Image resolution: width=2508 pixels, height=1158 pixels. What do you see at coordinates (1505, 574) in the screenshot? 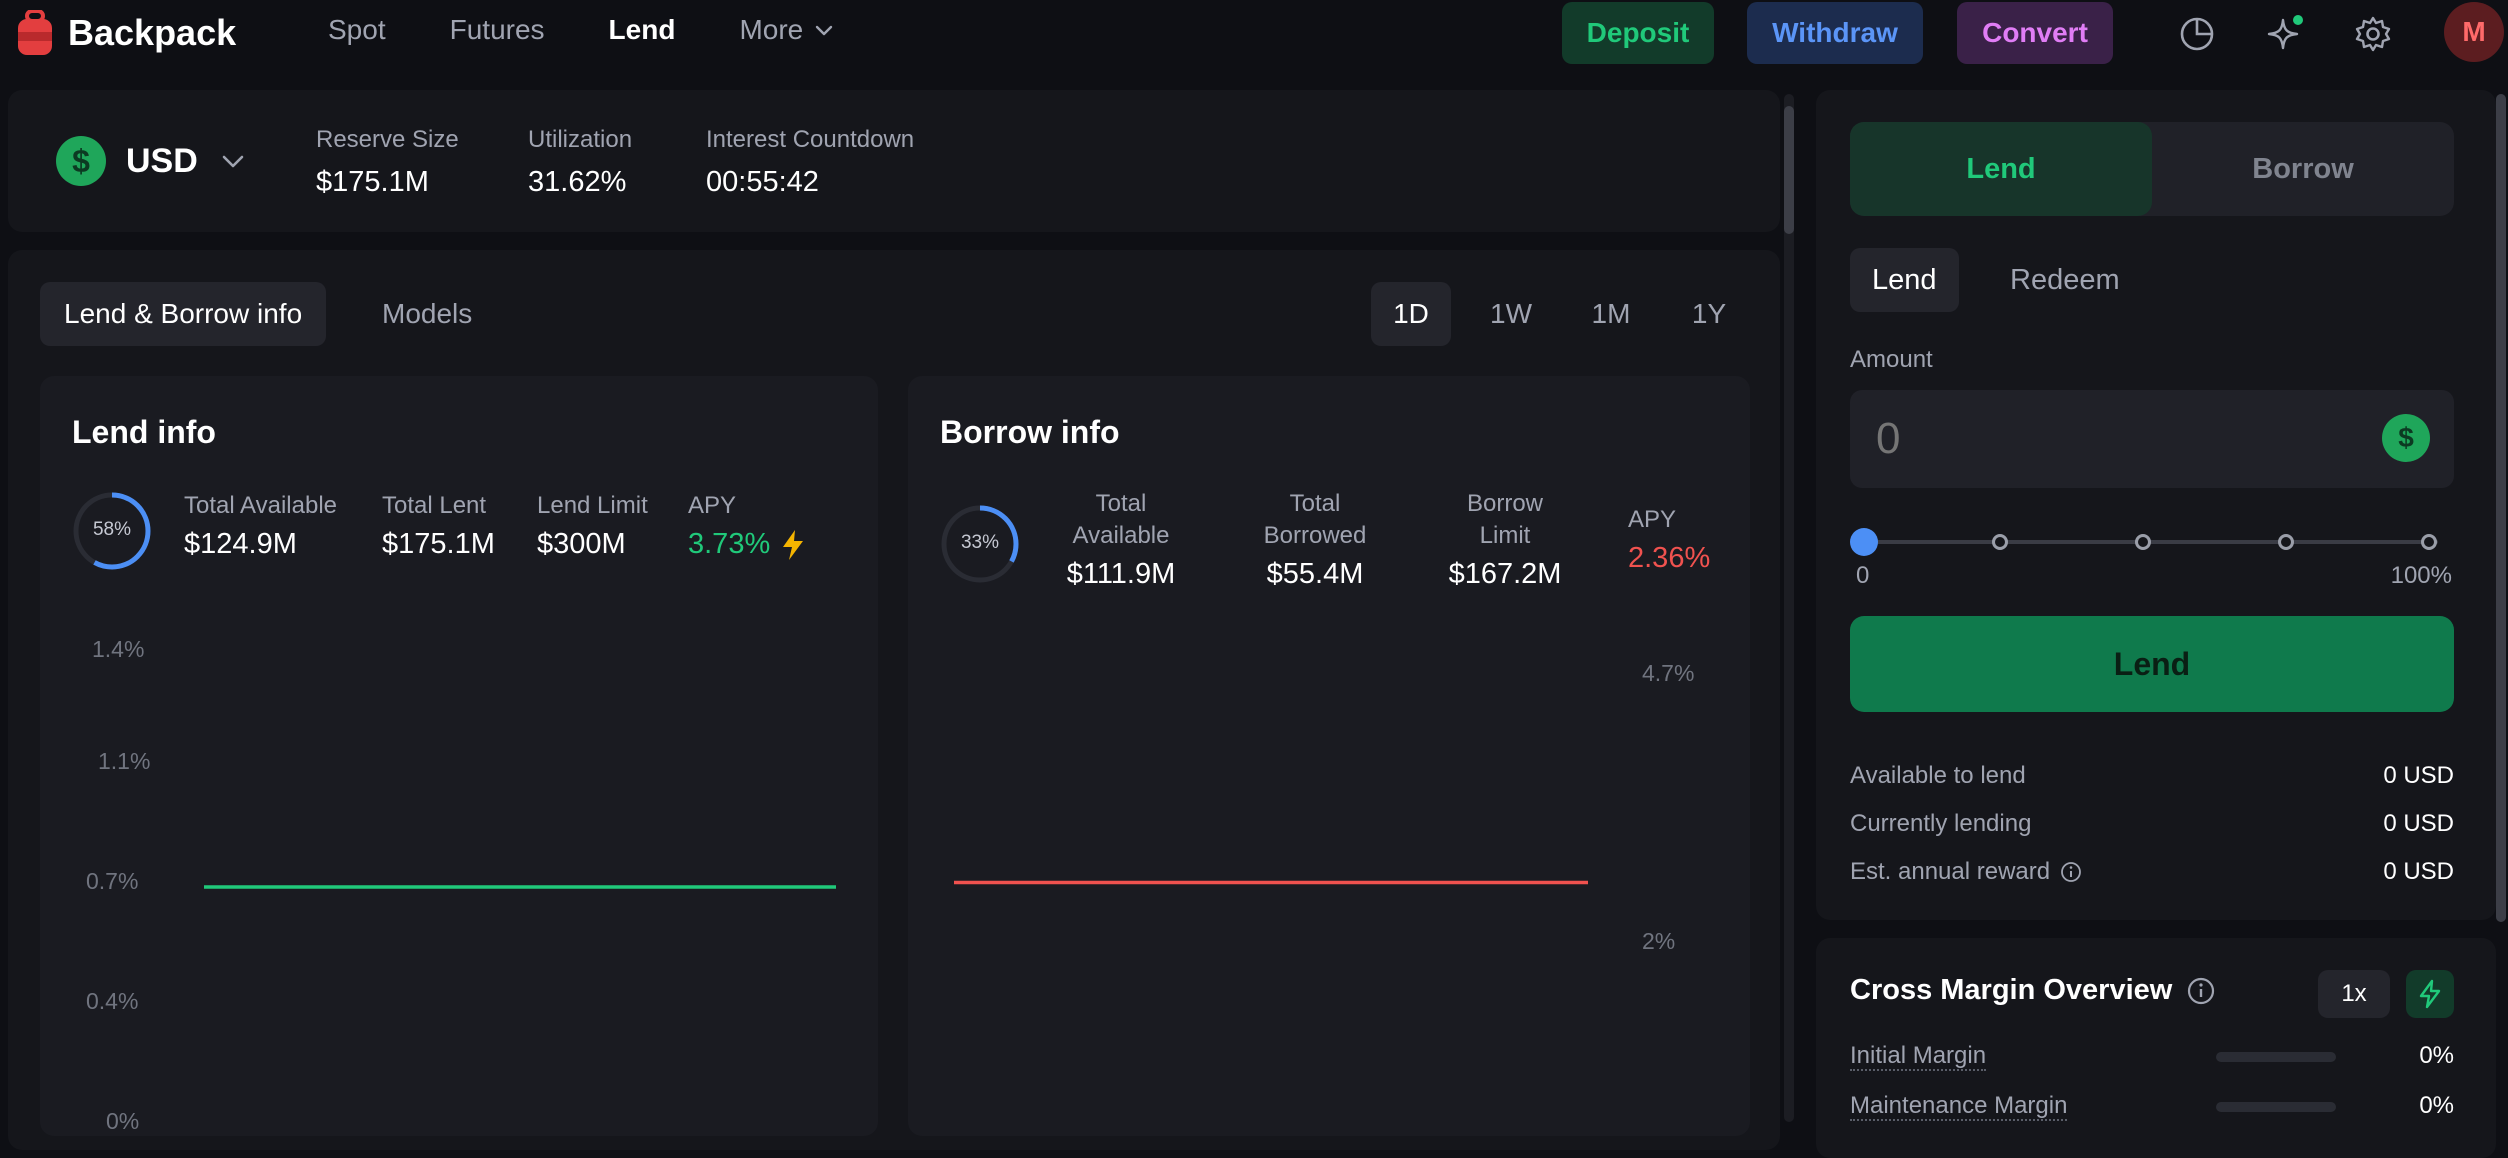
I see `stat-value: $167.2M` at bounding box center [1505, 574].